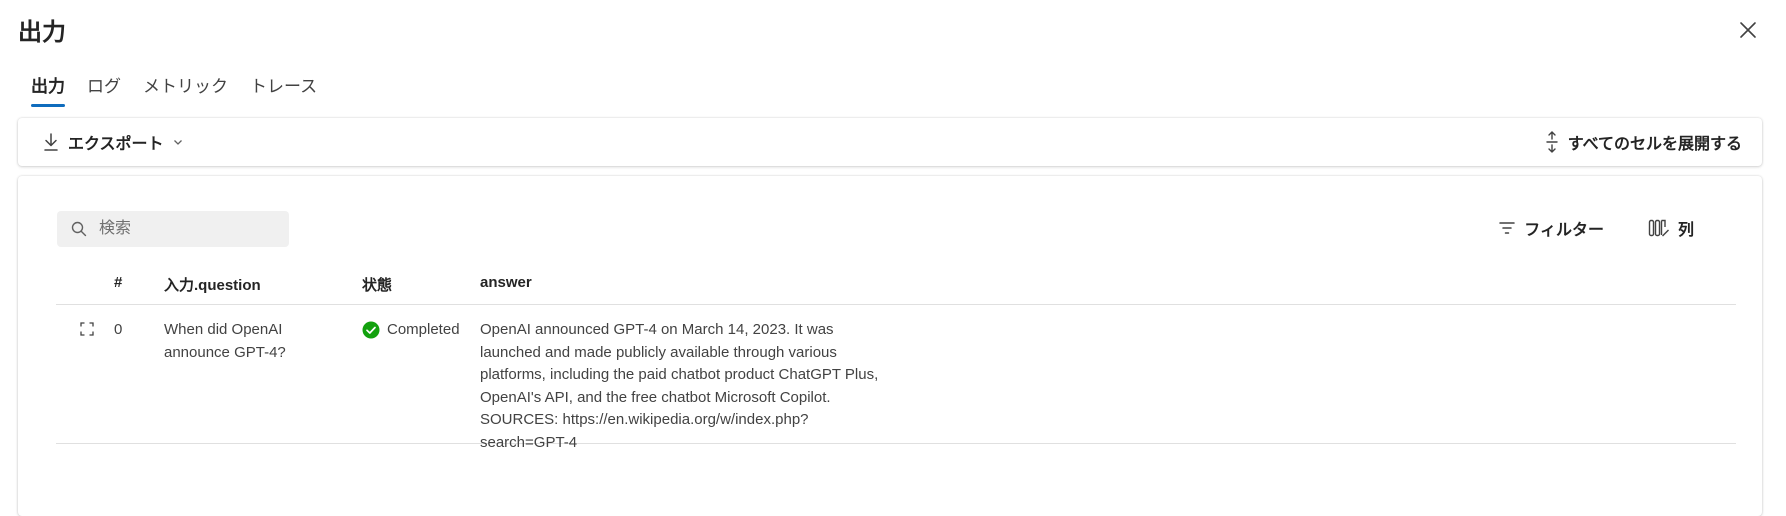 This screenshot has width=1786, height=516. I want to click on close-button, so click(1748, 30).